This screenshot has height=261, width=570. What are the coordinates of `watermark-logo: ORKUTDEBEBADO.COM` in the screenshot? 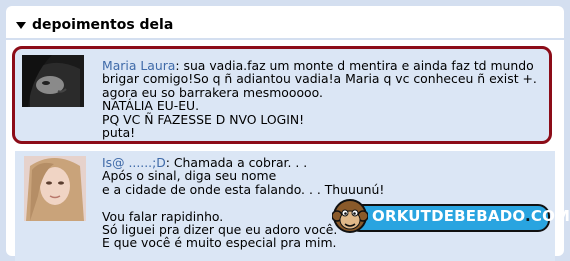 It's located at (451, 216).